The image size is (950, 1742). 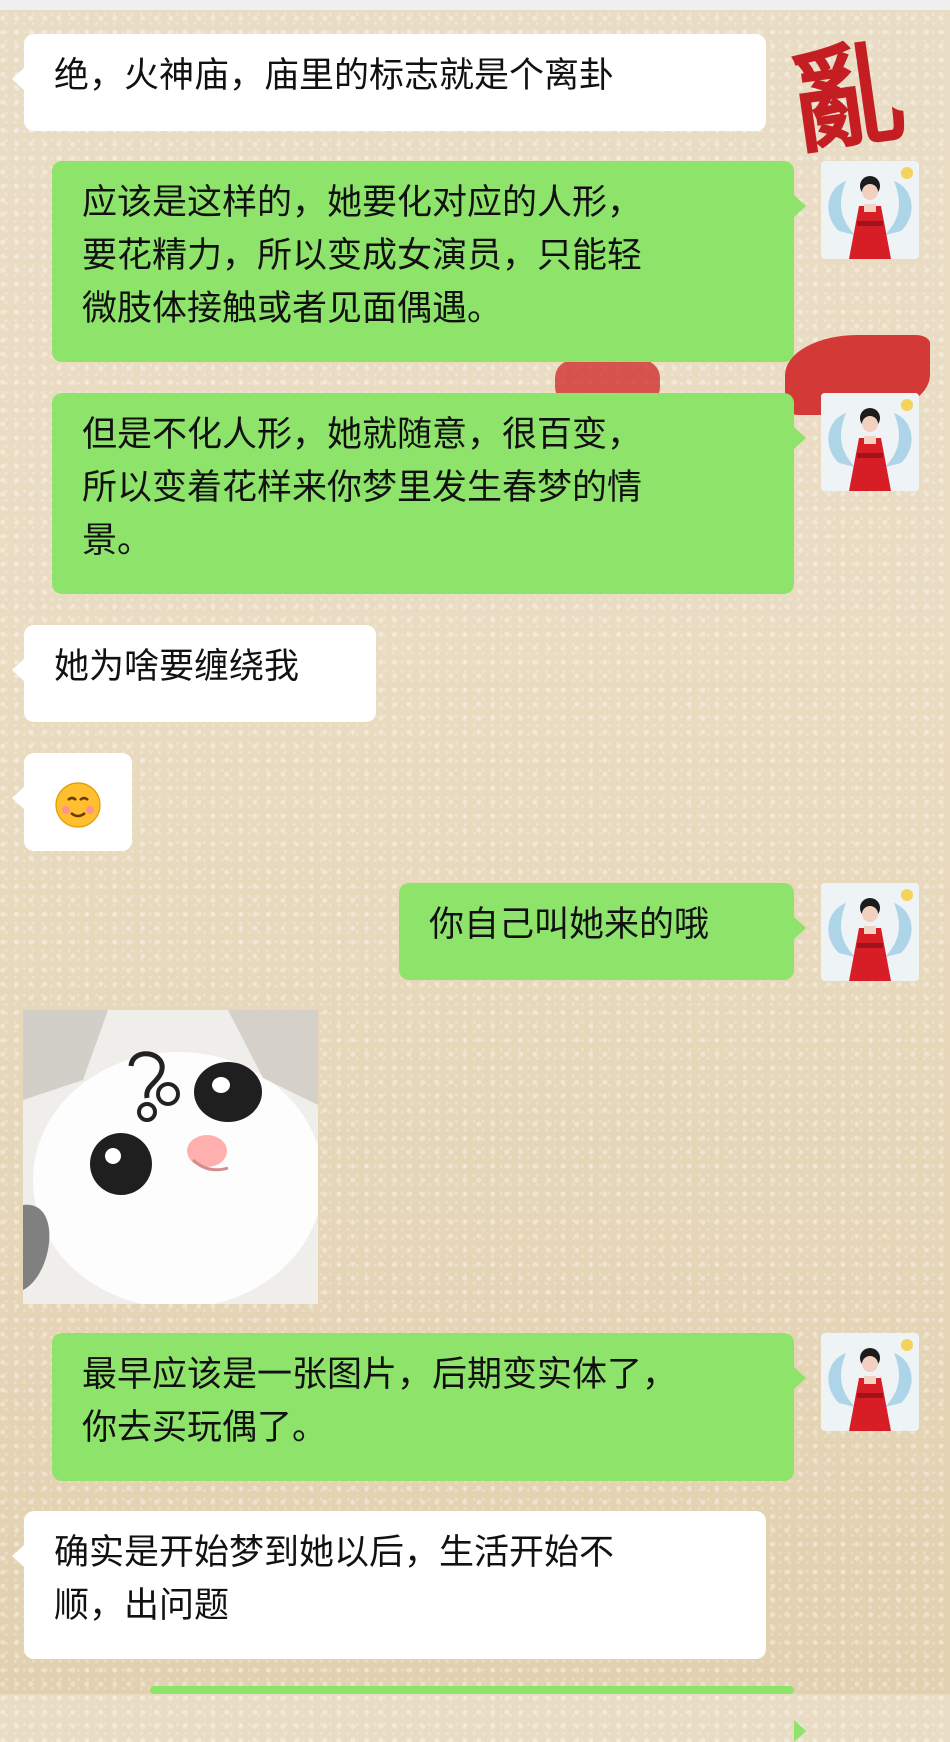 I want to click on incoming-message: 绝，火神庙，庙里的标志就是个离卦, so click(x=389, y=82).